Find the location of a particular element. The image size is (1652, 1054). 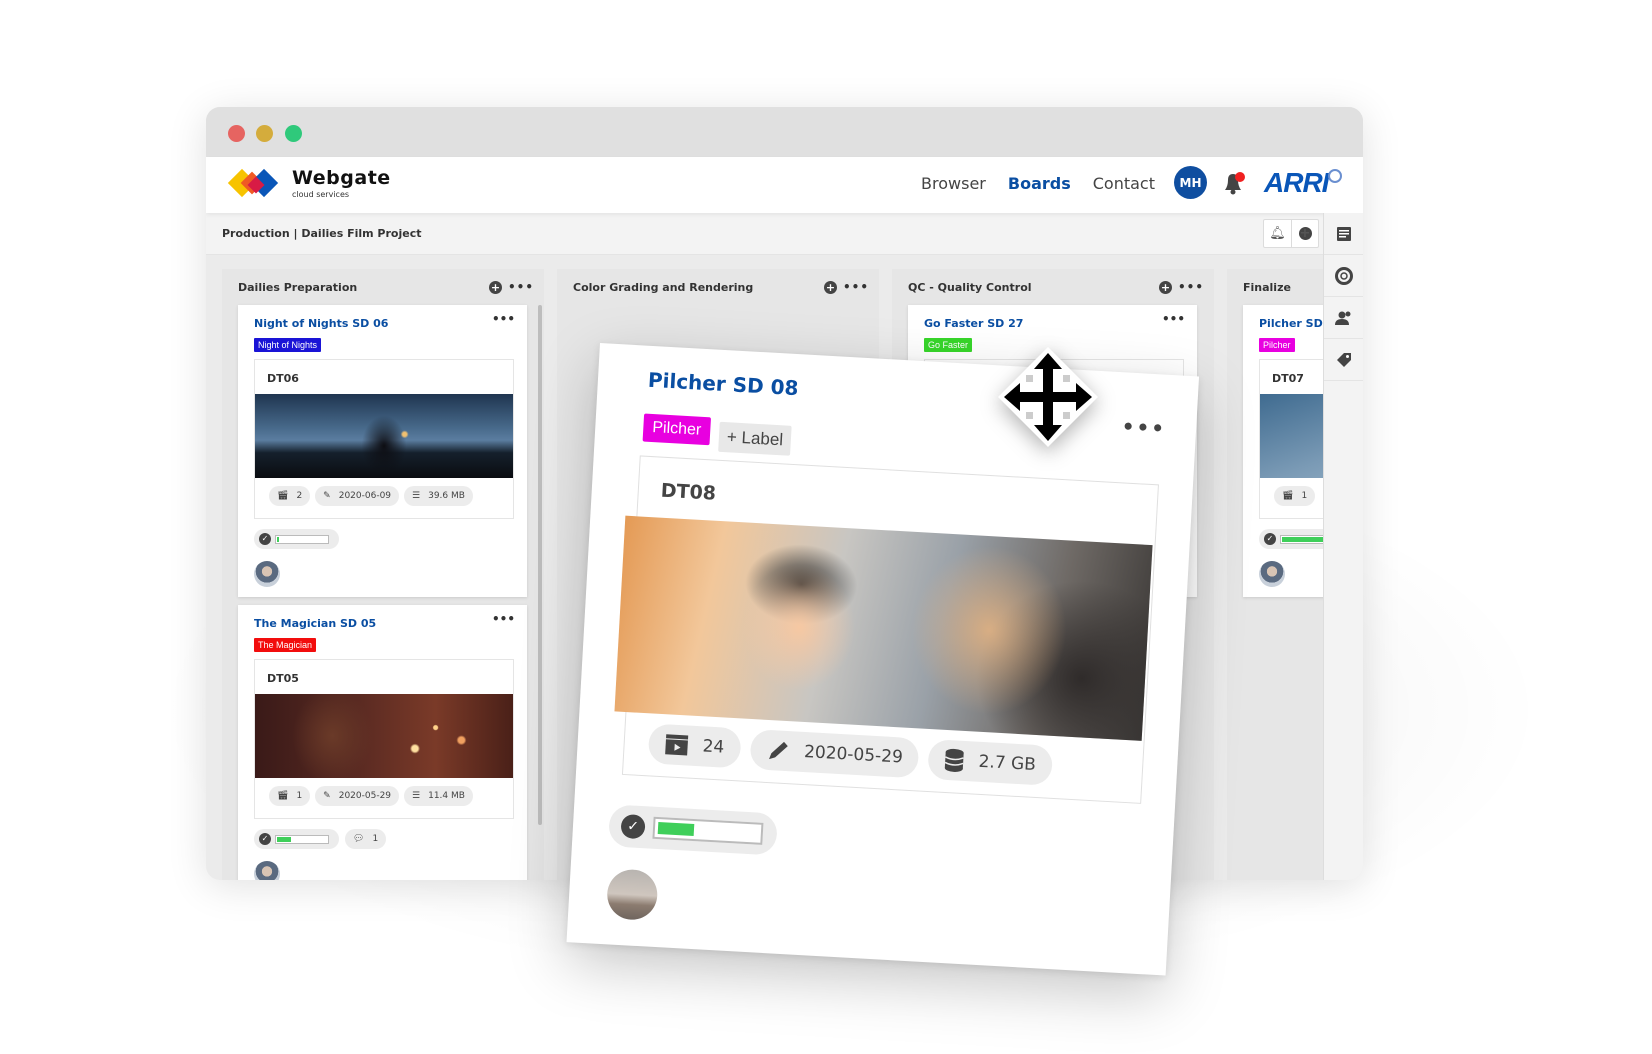

brand-name: Webgate is located at coordinates (341, 178).